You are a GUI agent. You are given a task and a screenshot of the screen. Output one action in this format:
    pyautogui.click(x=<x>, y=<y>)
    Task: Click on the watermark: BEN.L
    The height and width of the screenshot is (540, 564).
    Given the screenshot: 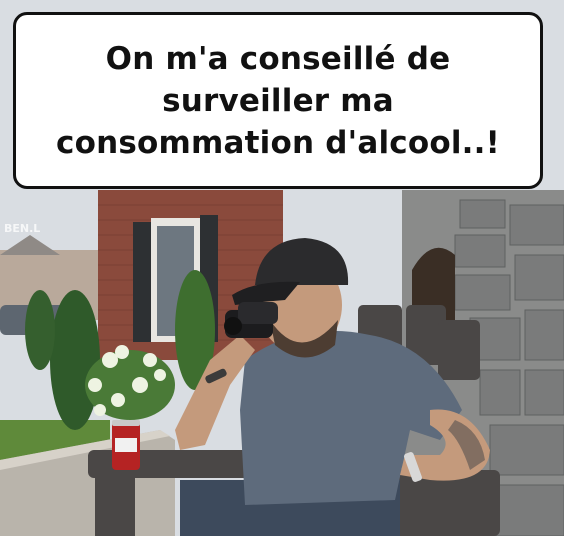 What is the action you would take?
    pyautogui.click(x=22, y=228)
    